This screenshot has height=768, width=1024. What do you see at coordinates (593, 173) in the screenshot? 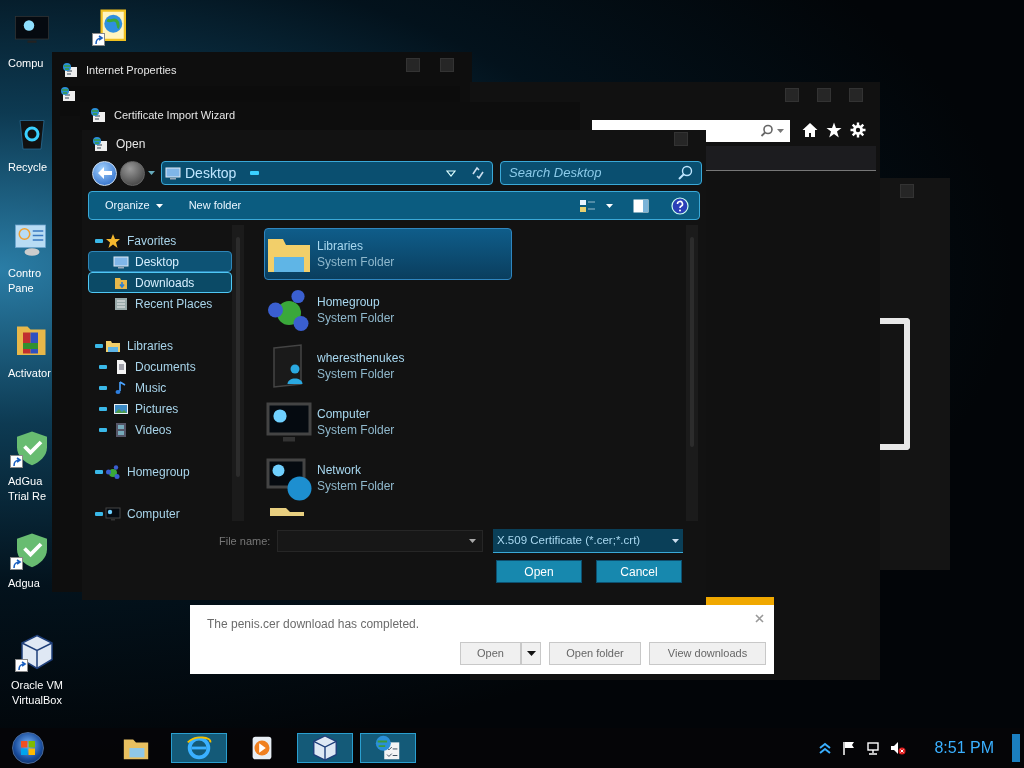
I see `search-input: Search Desktop` at bounding box center [593, 173].